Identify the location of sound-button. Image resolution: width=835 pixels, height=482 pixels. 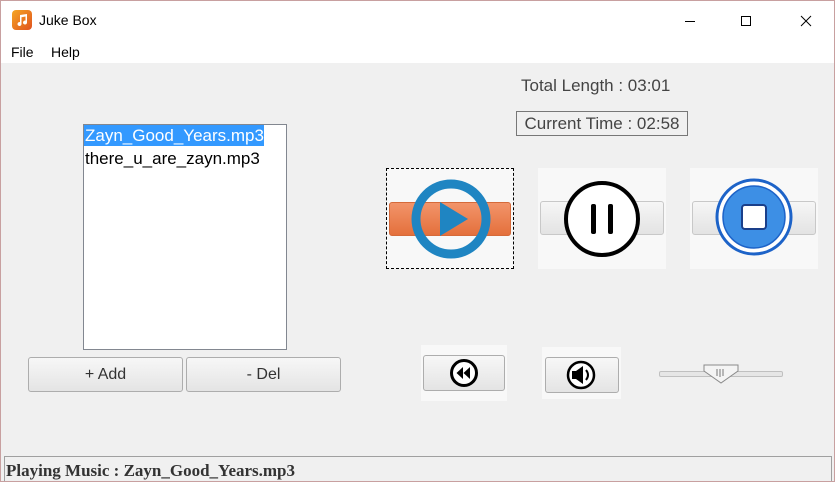
(581, 373).